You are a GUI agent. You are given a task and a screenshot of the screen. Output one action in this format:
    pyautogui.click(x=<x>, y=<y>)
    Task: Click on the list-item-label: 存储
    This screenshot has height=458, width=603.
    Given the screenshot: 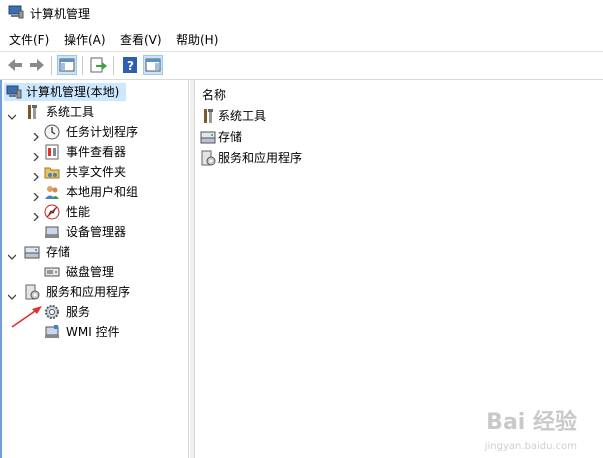 What is the action you would take?
    pyautogui.click(x=230, y=137)
    